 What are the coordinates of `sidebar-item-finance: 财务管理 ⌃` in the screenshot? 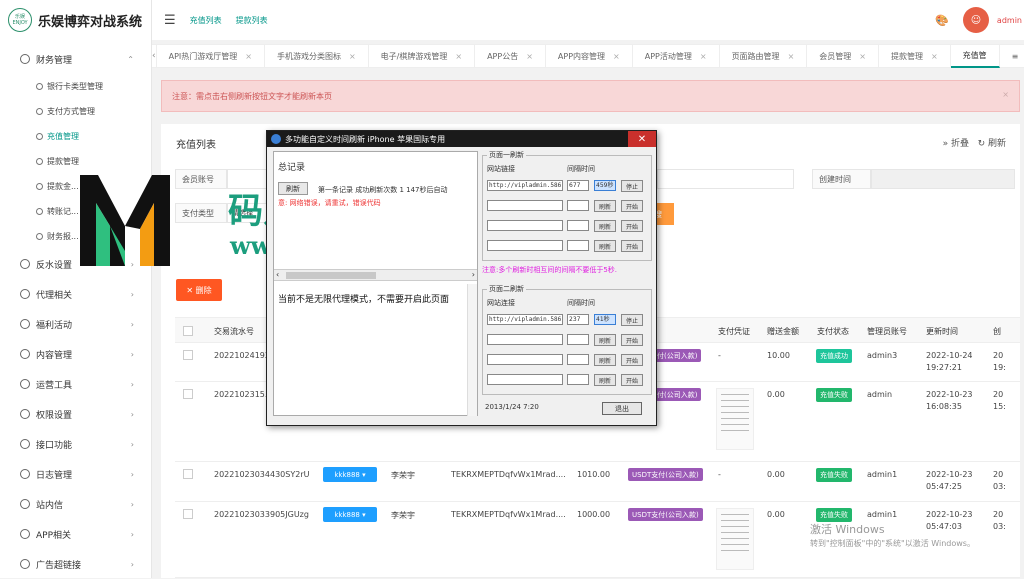 It's located at (76, 59).